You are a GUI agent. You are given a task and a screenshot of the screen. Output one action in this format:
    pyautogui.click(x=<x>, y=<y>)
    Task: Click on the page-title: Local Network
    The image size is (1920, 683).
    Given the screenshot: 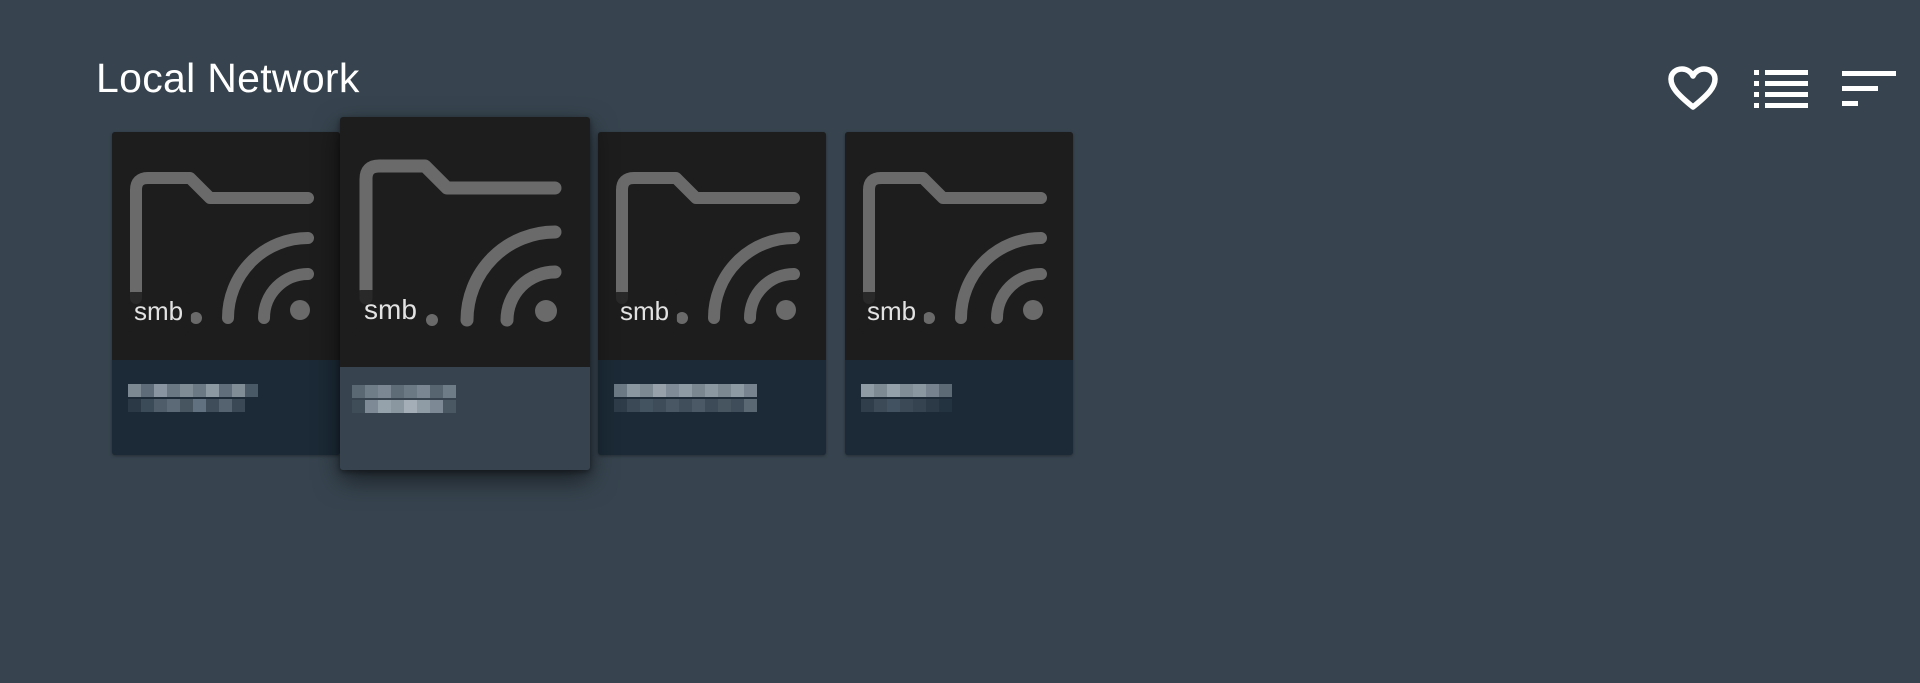 What is the action you would take?
    pyautogui.click(x=228, y=78)
    